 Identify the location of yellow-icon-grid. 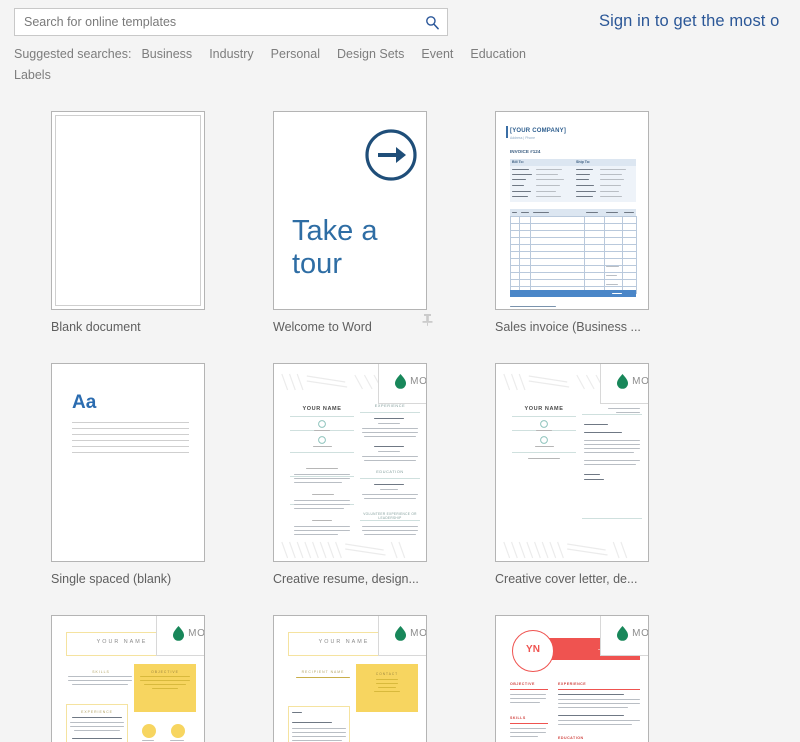
(163, 731).